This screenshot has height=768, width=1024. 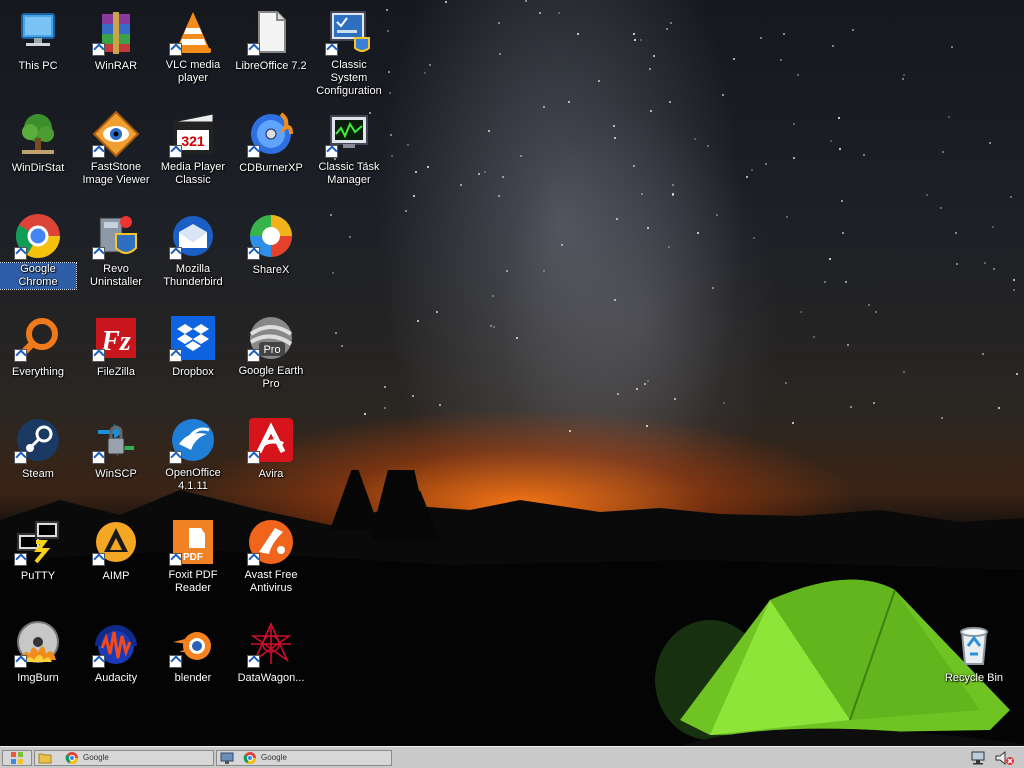 I want to click on thunderbird-shortcut: Mozilla Thunderbird, so click(x=193, y=251).